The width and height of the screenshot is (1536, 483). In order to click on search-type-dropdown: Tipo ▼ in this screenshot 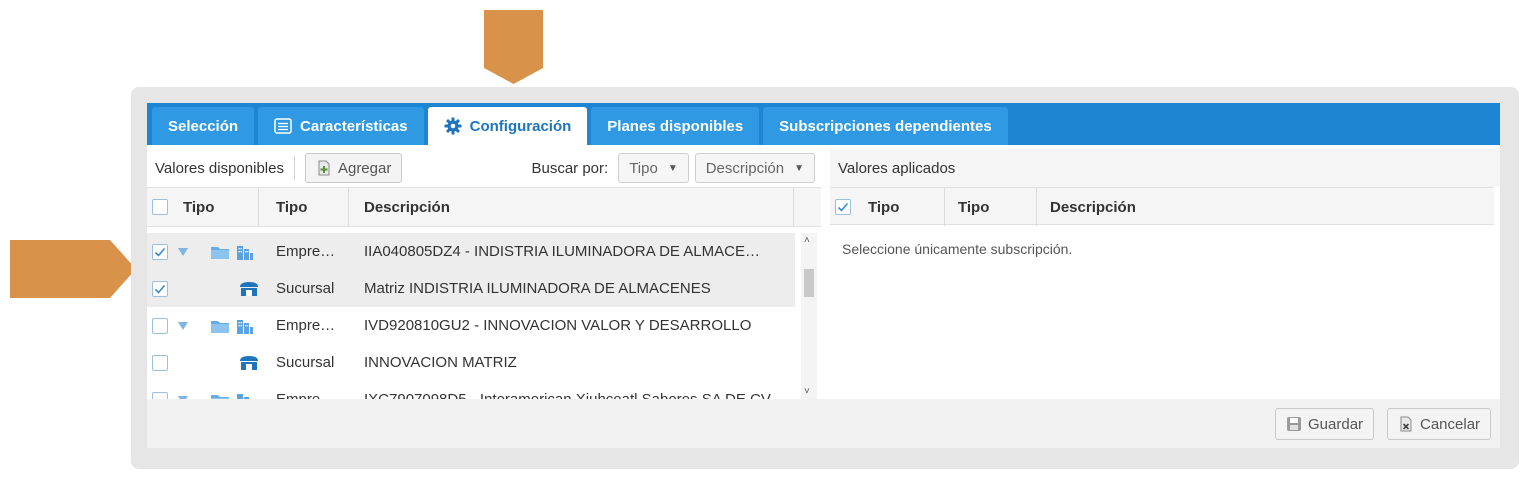, I will do `click(653, 168)`.